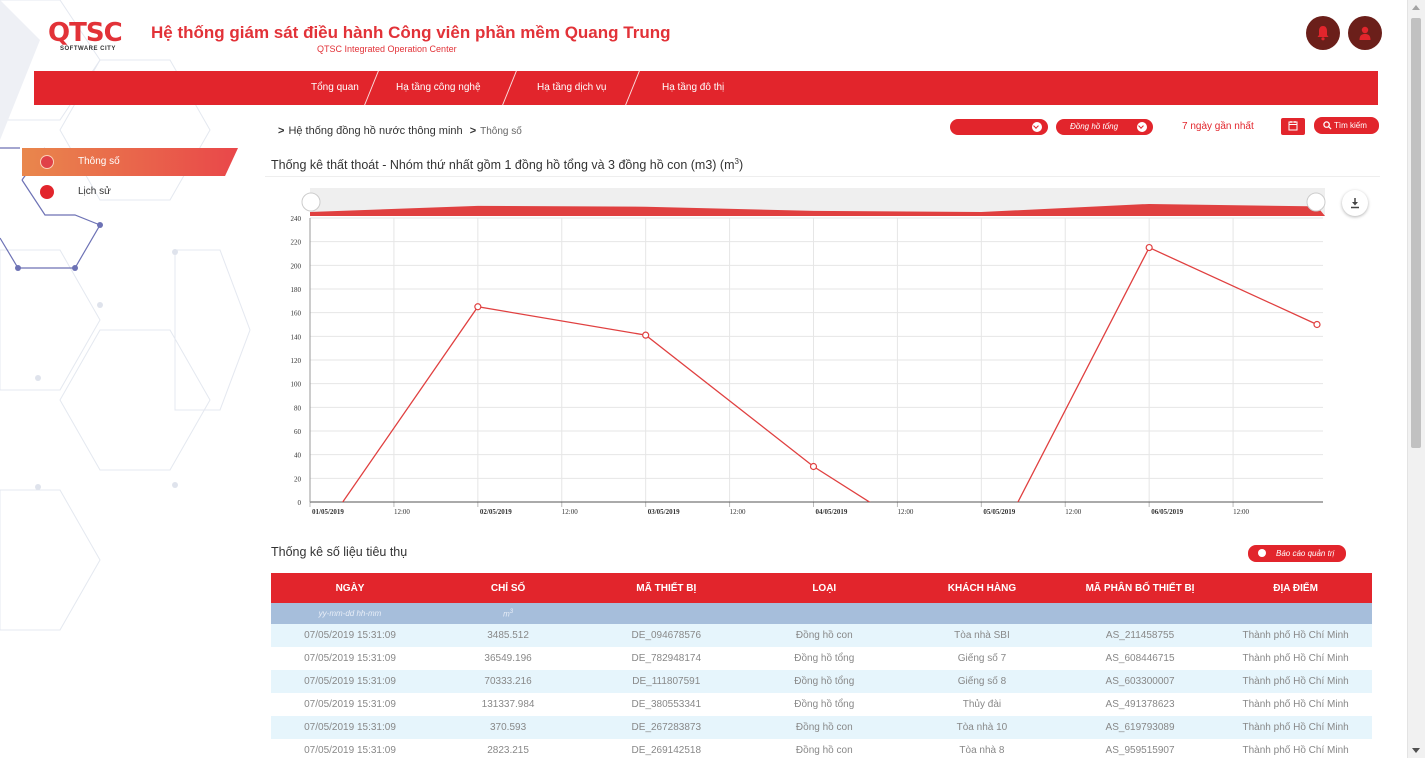 The height and width of the screenshot is (768, 1425). I want to click on subheader-cell: m3, so click(508, 613).